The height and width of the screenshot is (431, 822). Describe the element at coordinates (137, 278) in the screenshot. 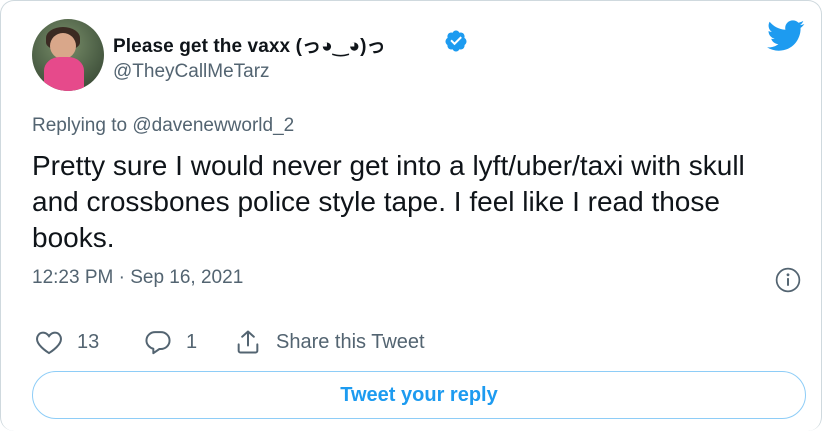

I see `tweet-timestamp: 12:23 PM · Sep 16, 2021` at that location.